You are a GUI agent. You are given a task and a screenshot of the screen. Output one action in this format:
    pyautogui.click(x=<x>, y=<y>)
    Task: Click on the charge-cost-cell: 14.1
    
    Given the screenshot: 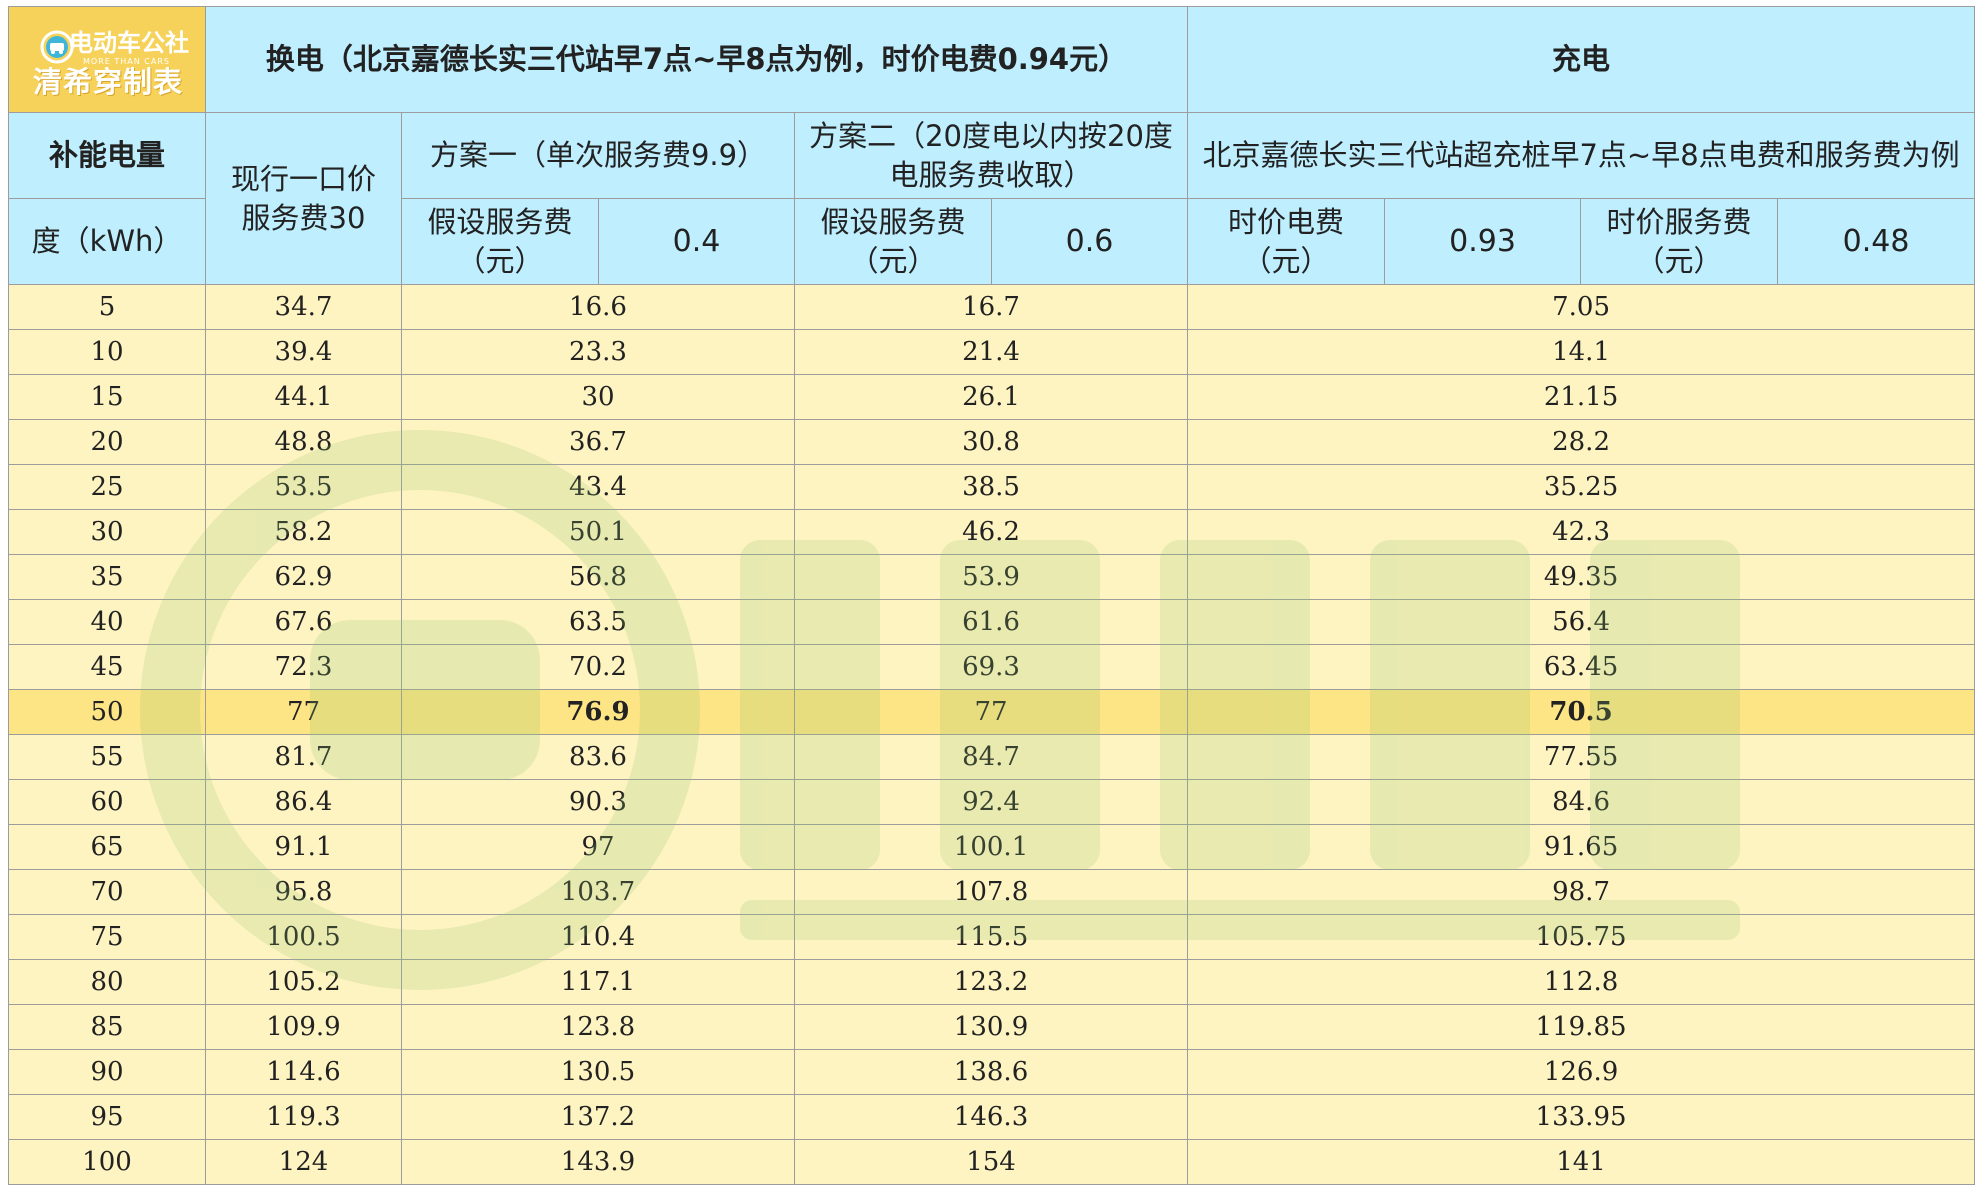 What is the action you would take?
    pyautogui.click(x=1581, y=352)
    